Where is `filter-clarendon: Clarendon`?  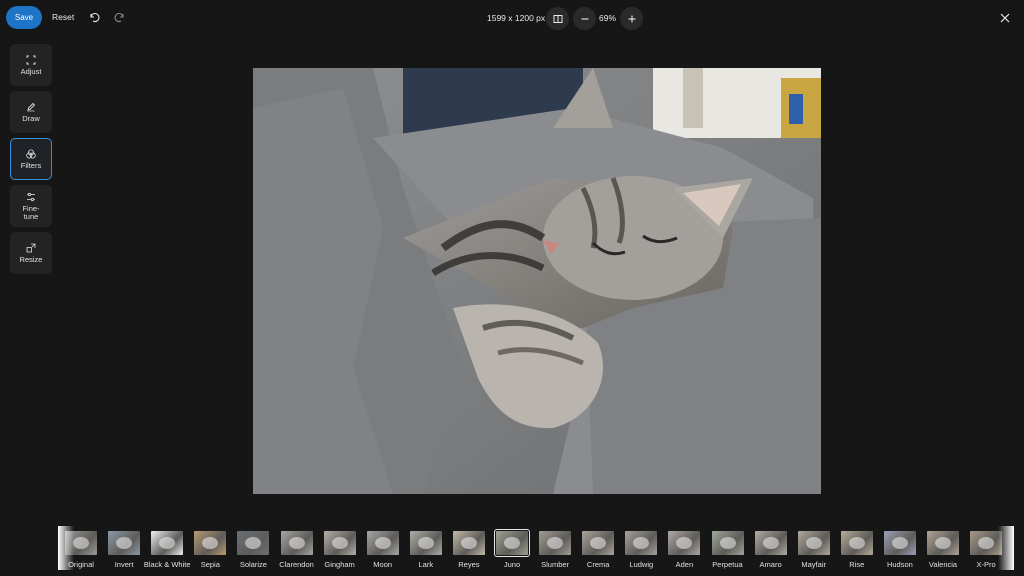 filter-clarendon: Clarendon is located at coordinates (297, 548).